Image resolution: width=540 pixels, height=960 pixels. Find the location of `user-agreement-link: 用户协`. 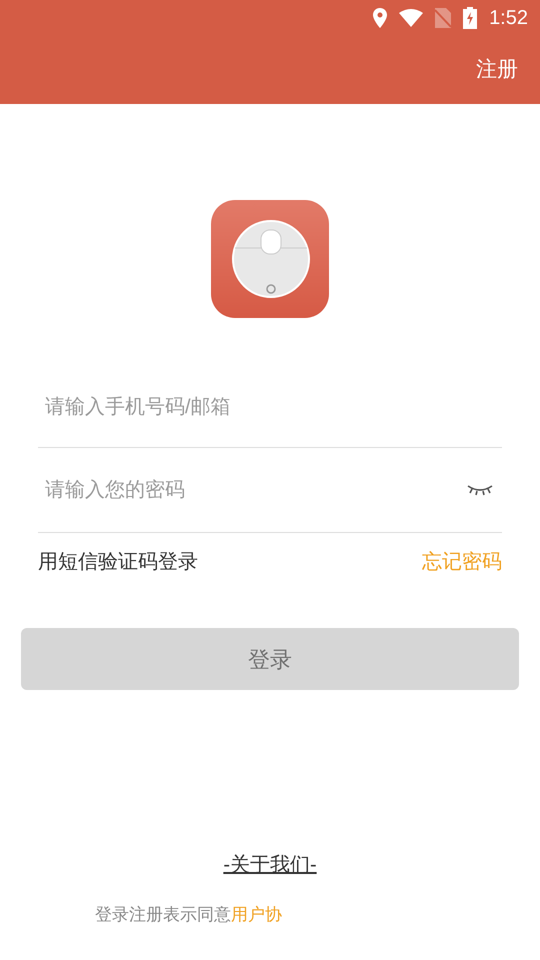

user-agreement-link: 用户协 is located at coordinates (256, 914).